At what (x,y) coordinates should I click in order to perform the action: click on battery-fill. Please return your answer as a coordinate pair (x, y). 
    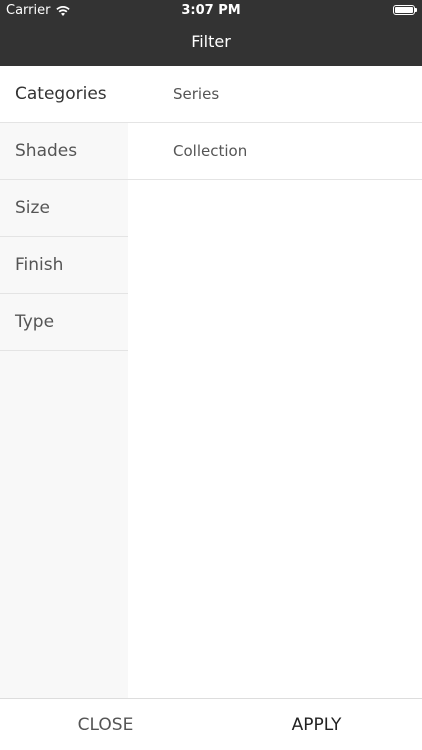
    Looking at the image, I should click on (404, 10).